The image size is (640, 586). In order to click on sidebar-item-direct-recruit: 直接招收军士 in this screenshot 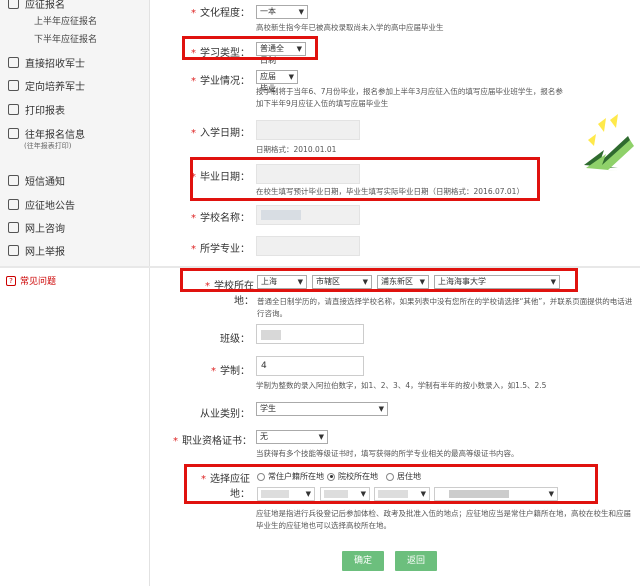, I will do `click(46, 62)`.